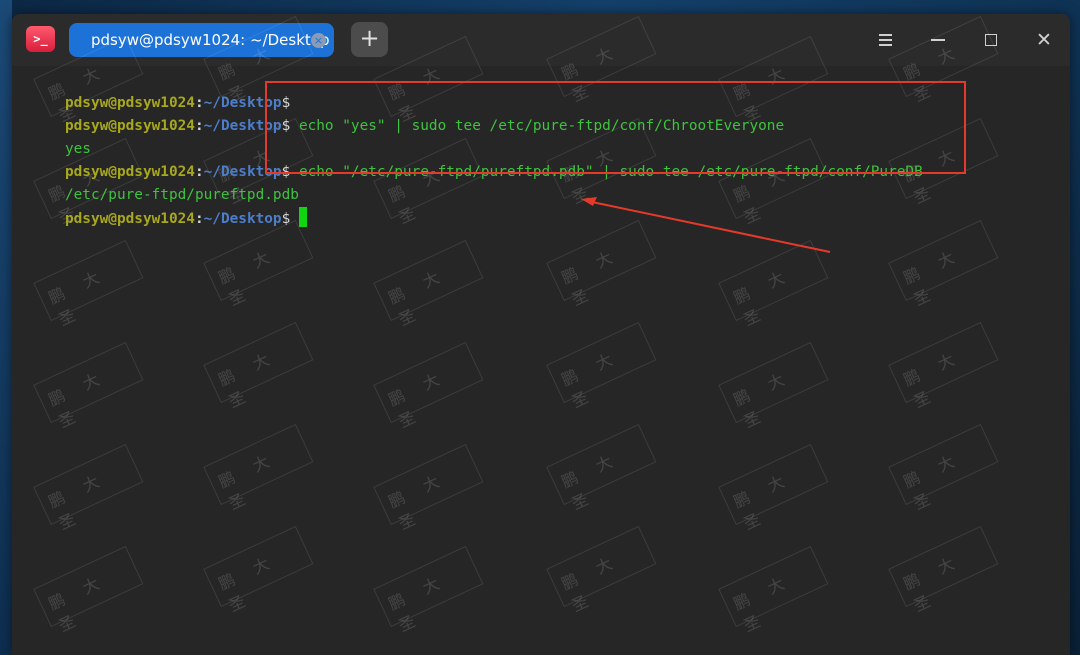 The image size is (1080, 655). What do you see at coordinates (40, 39) in the screenshot?
I see `terminal-icon: >_` at bounding box center [40, 39].